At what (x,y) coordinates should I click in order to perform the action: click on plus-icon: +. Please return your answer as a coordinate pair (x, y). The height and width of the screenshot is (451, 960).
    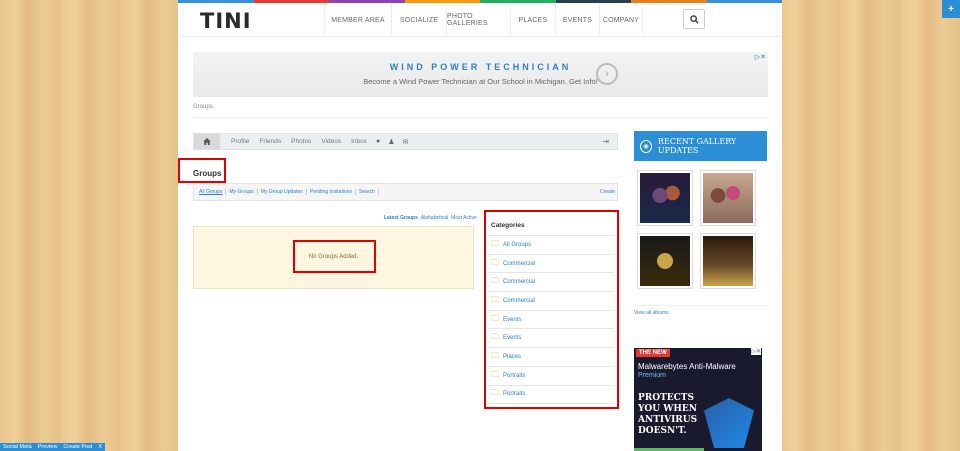
    Looking at the image, I should click on (951, 9).